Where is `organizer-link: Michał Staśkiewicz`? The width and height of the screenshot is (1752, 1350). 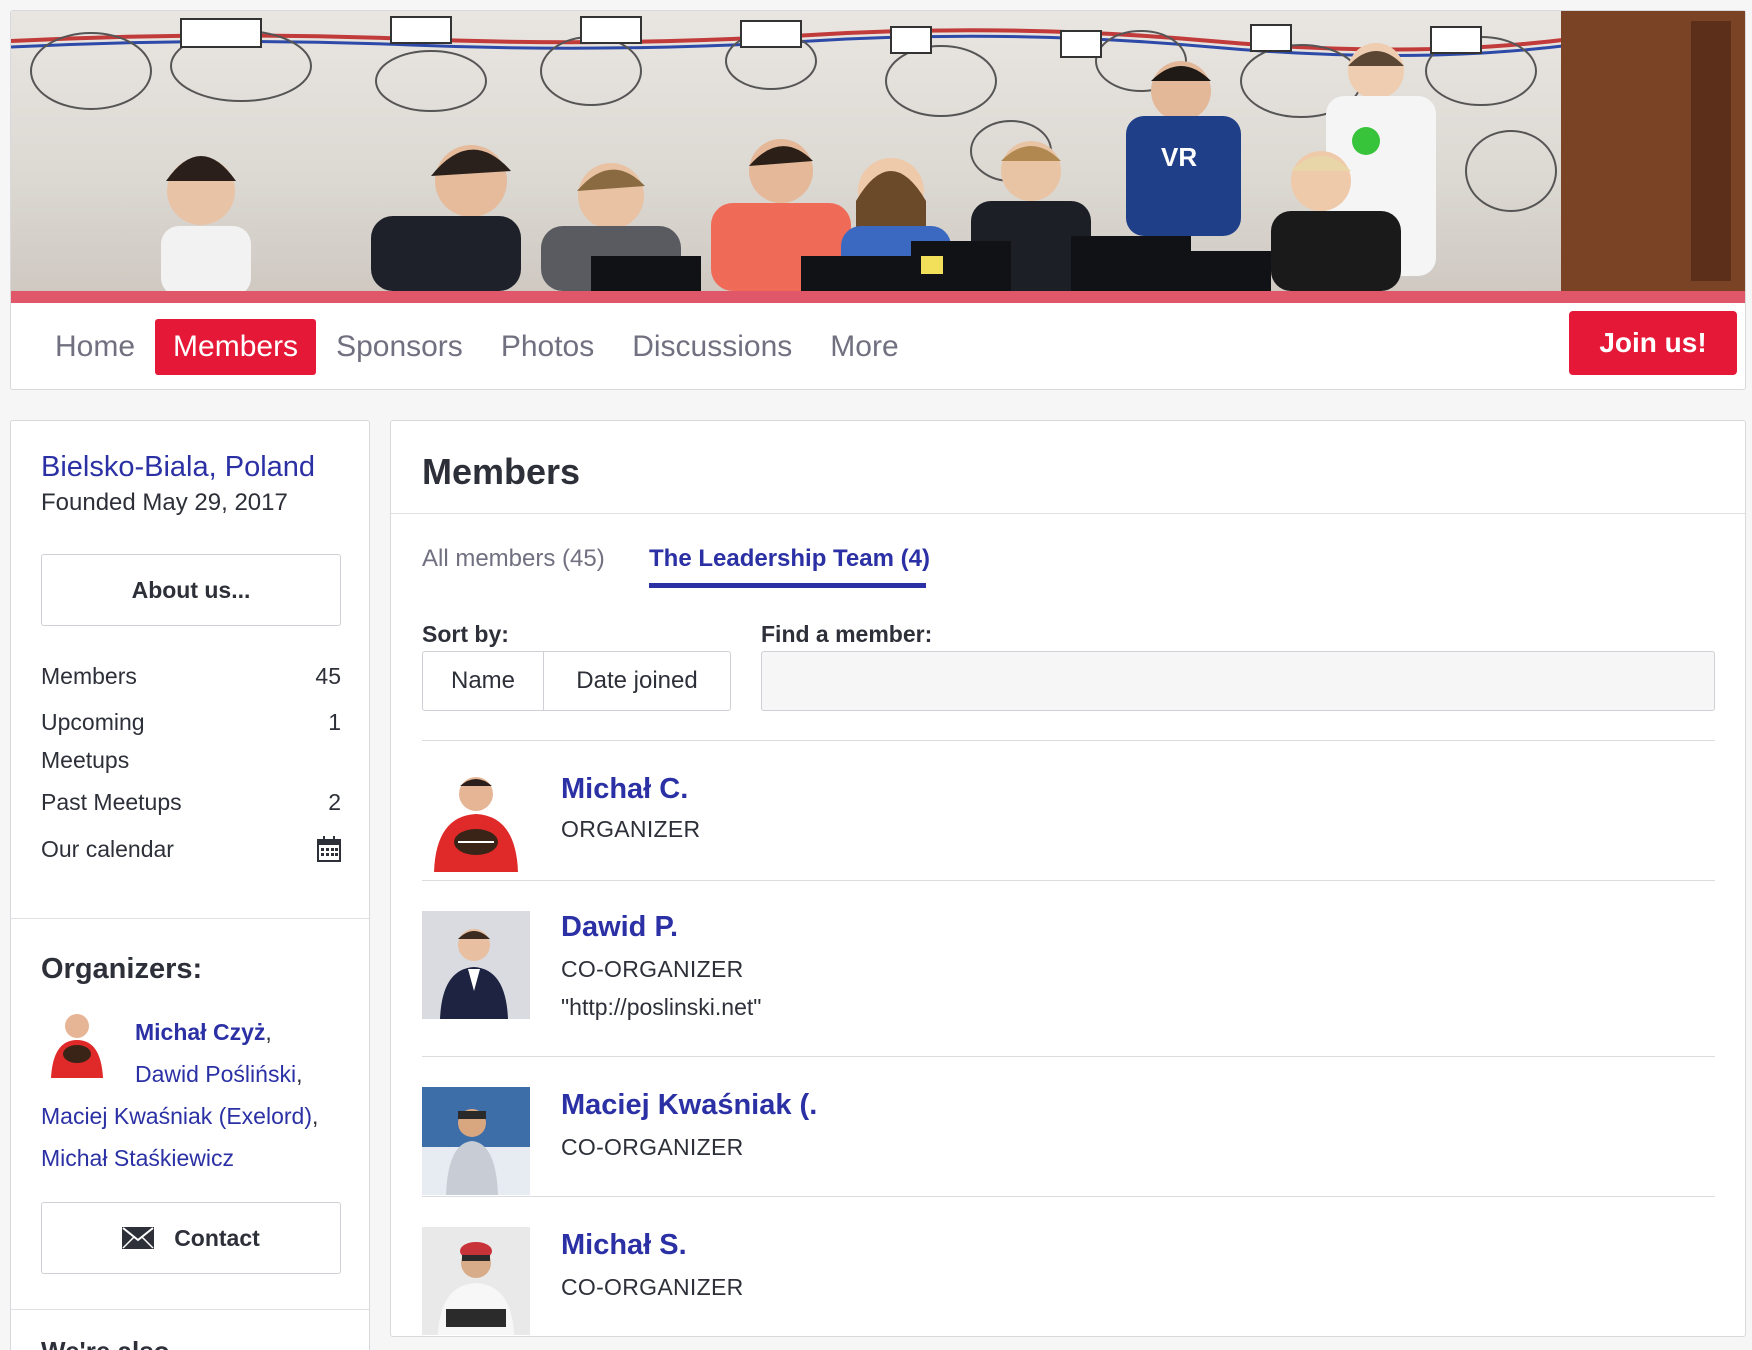 organizer-link: Michał Staśkiewicz is located at coordinates (137, 1158).